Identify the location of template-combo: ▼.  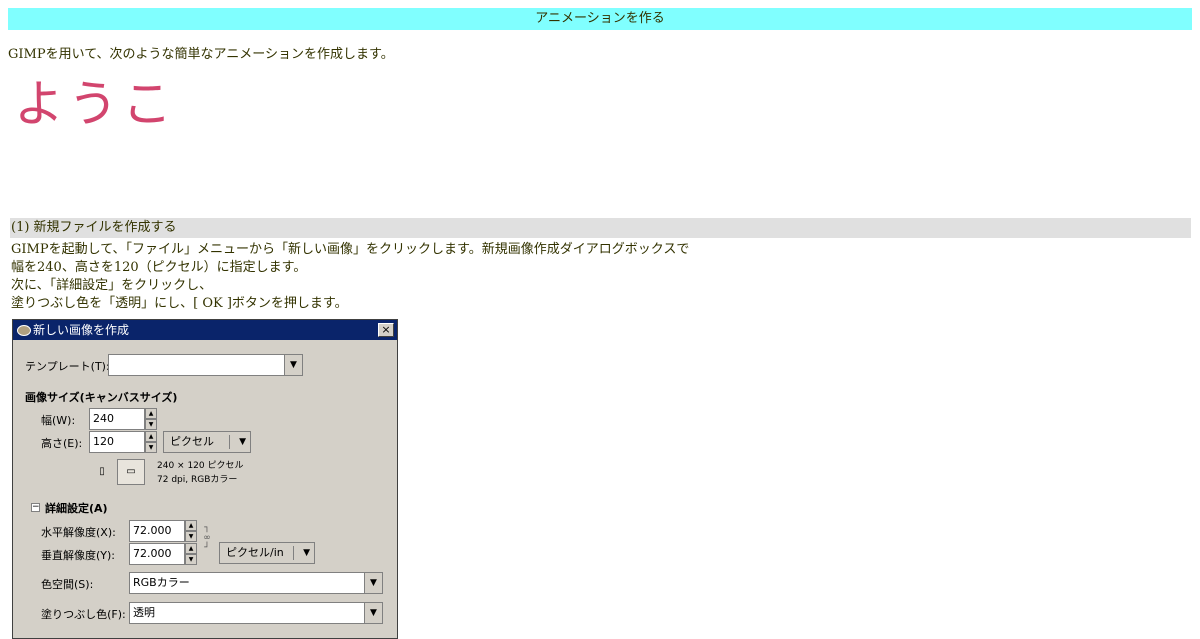
(205, 365).